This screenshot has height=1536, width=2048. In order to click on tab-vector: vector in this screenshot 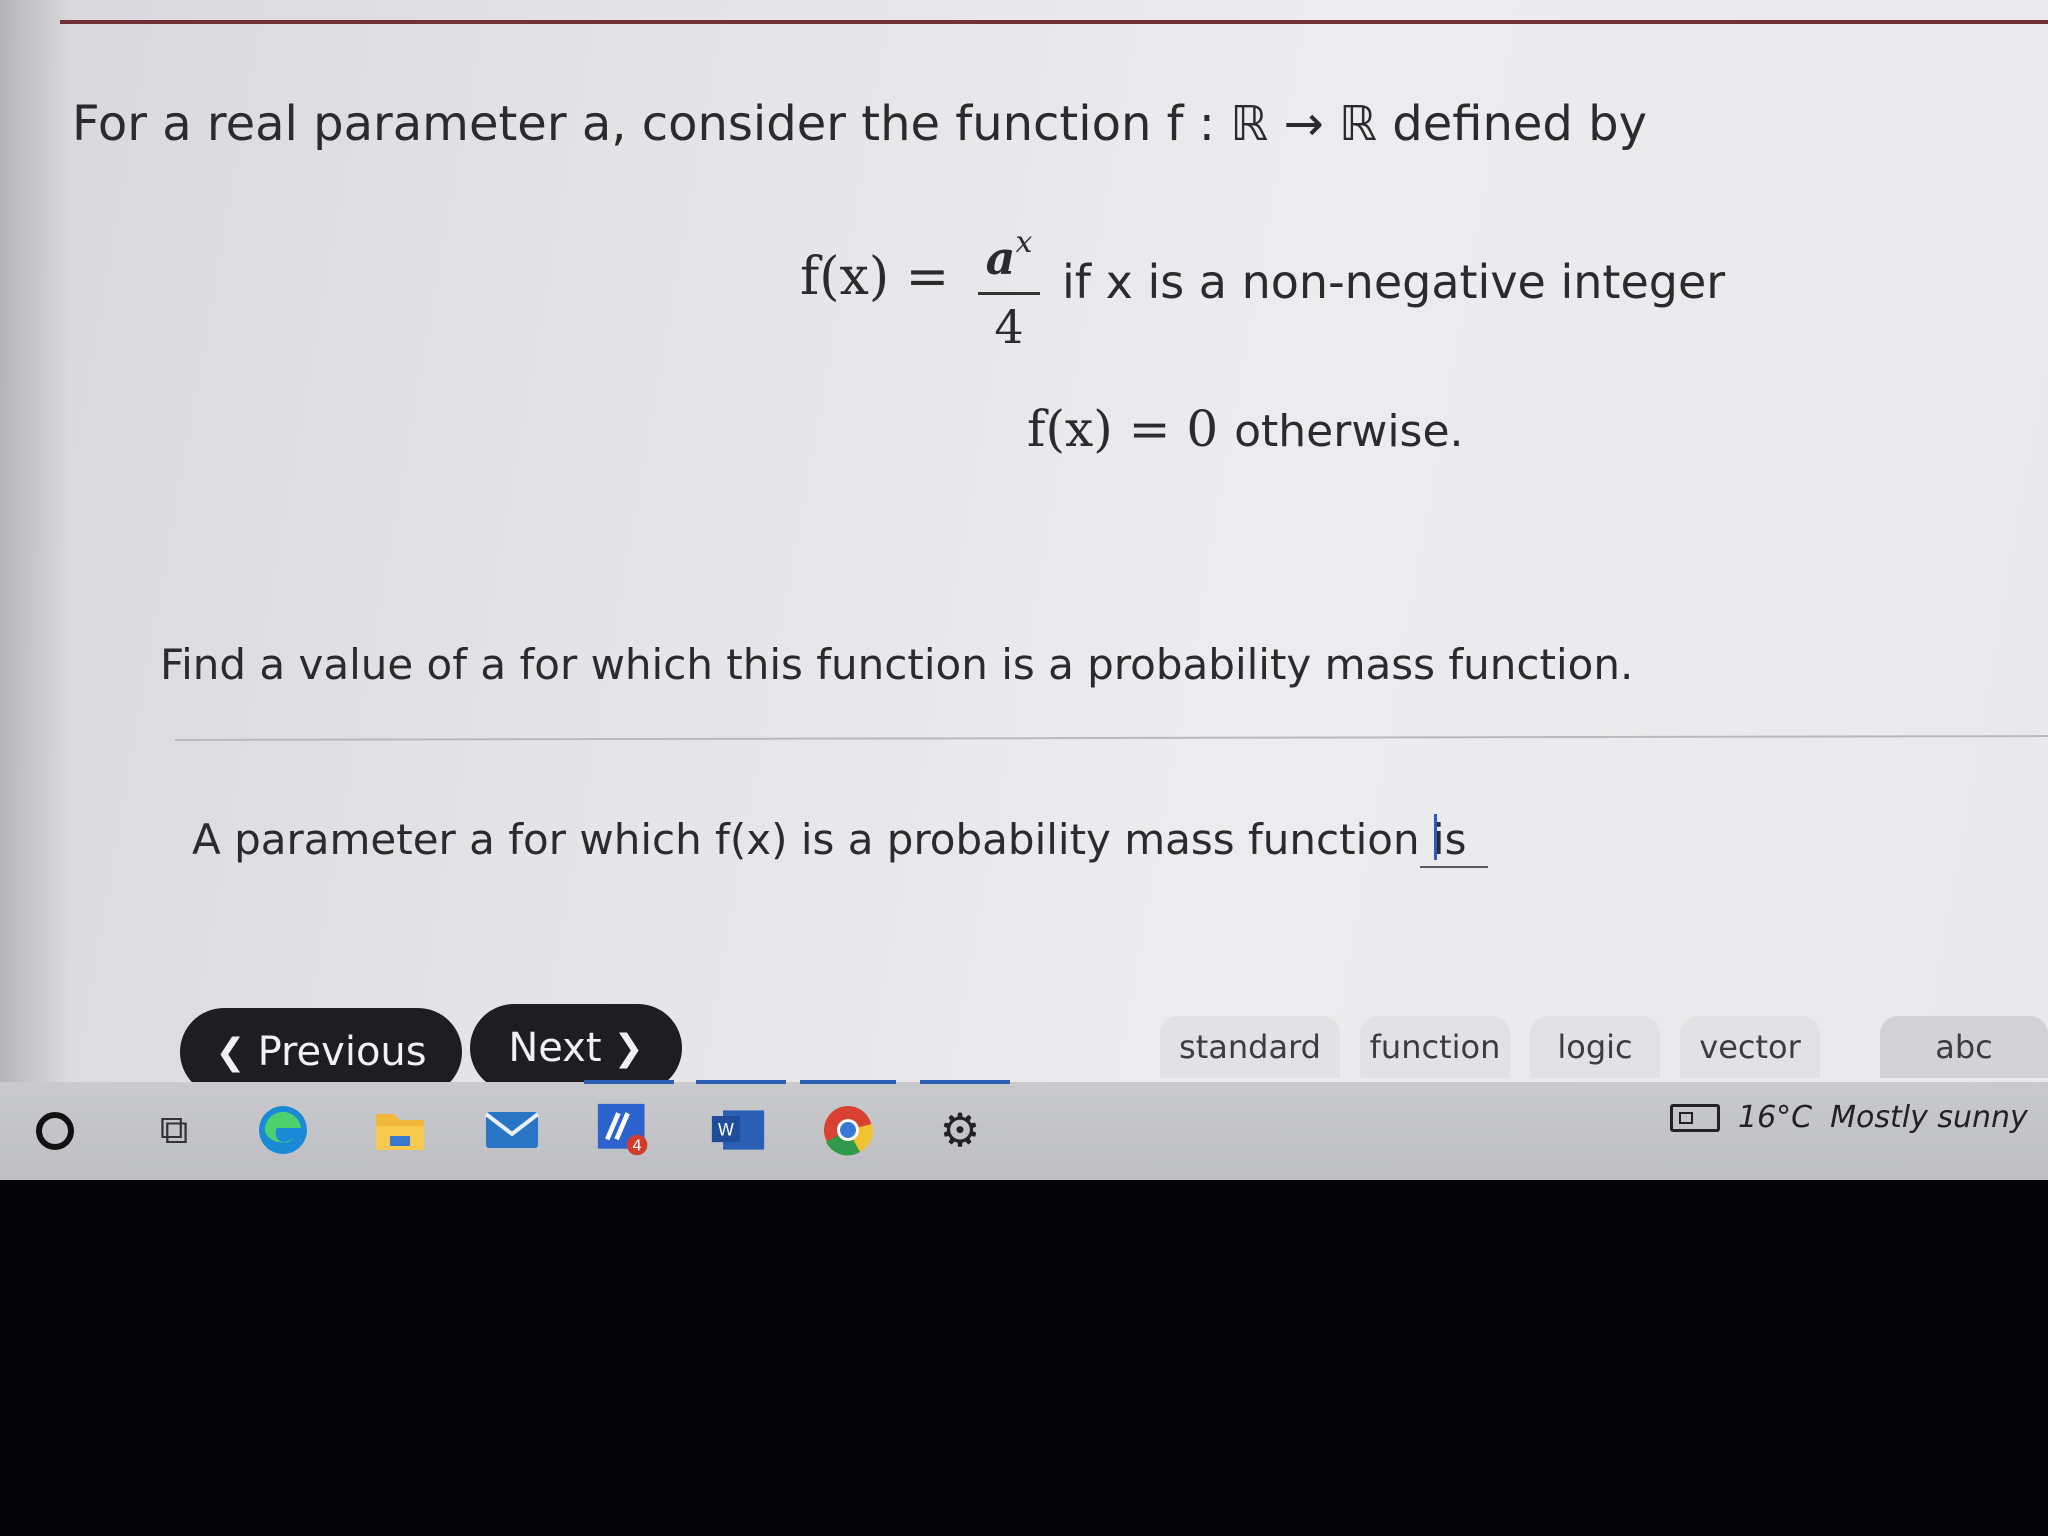, I will do `click(1750, 1047)`.